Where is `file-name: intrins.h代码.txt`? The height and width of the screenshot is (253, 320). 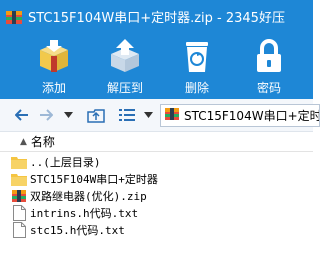
file-name: intrins.h代码.txt is located at coordinates (84, 213).